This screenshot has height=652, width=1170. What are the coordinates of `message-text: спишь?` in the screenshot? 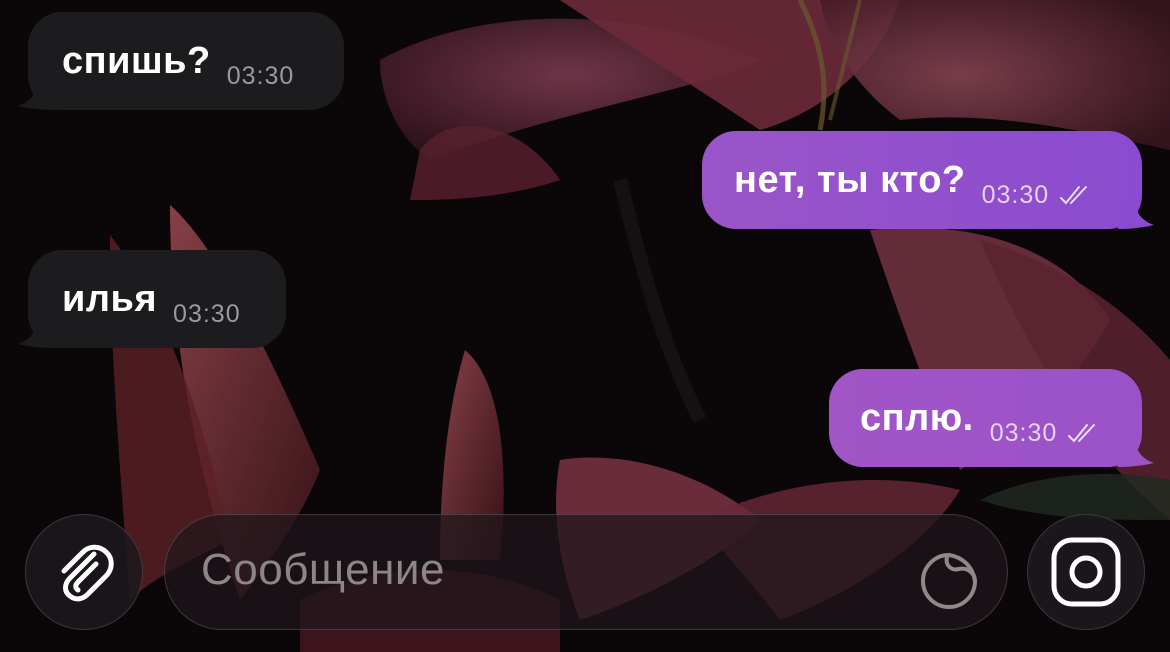 It's located at (136, 60).